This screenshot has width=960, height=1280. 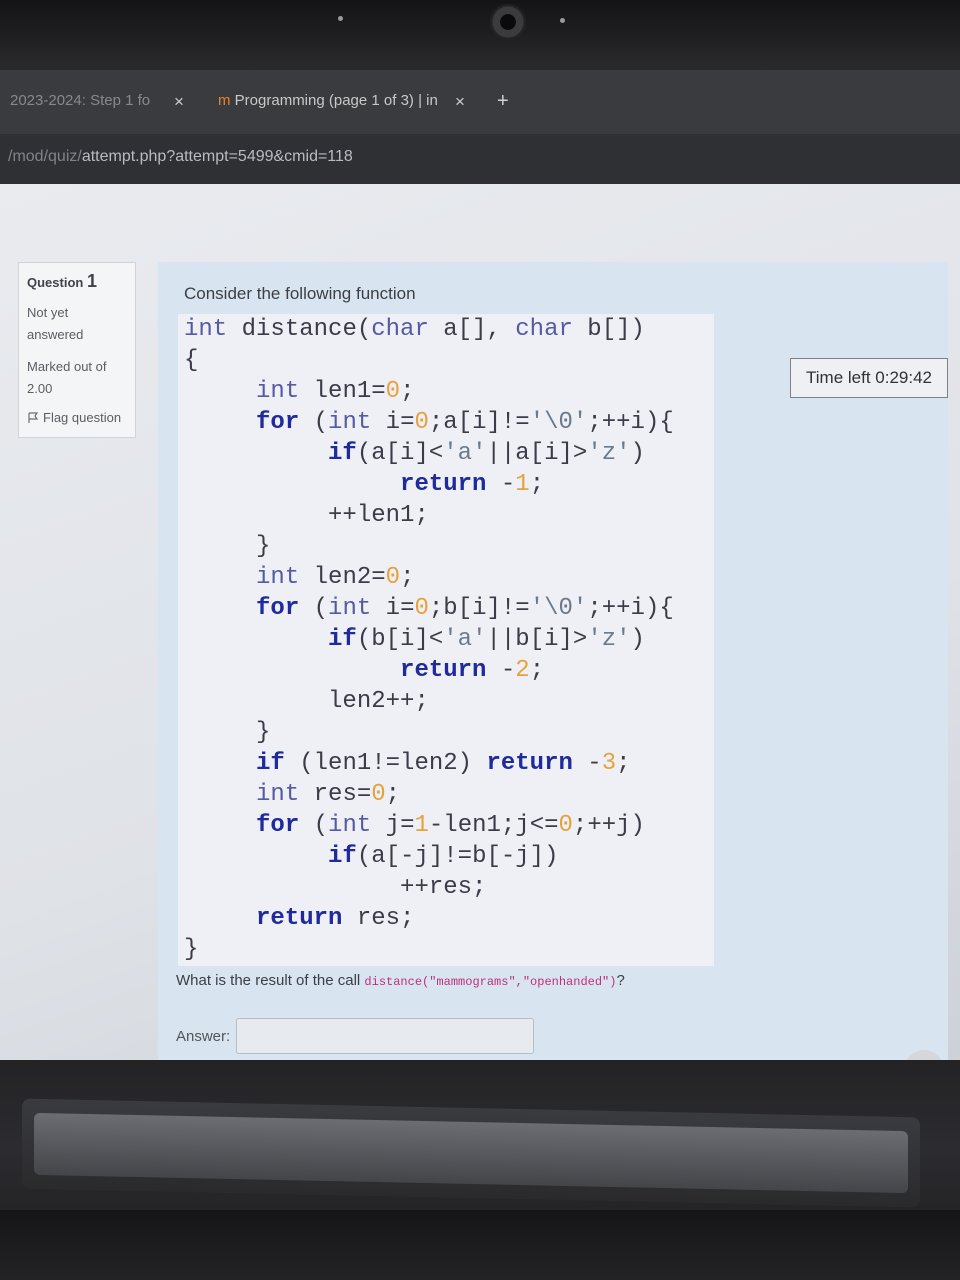 I want to click on question-label: Question, so click(x=55, y=282).